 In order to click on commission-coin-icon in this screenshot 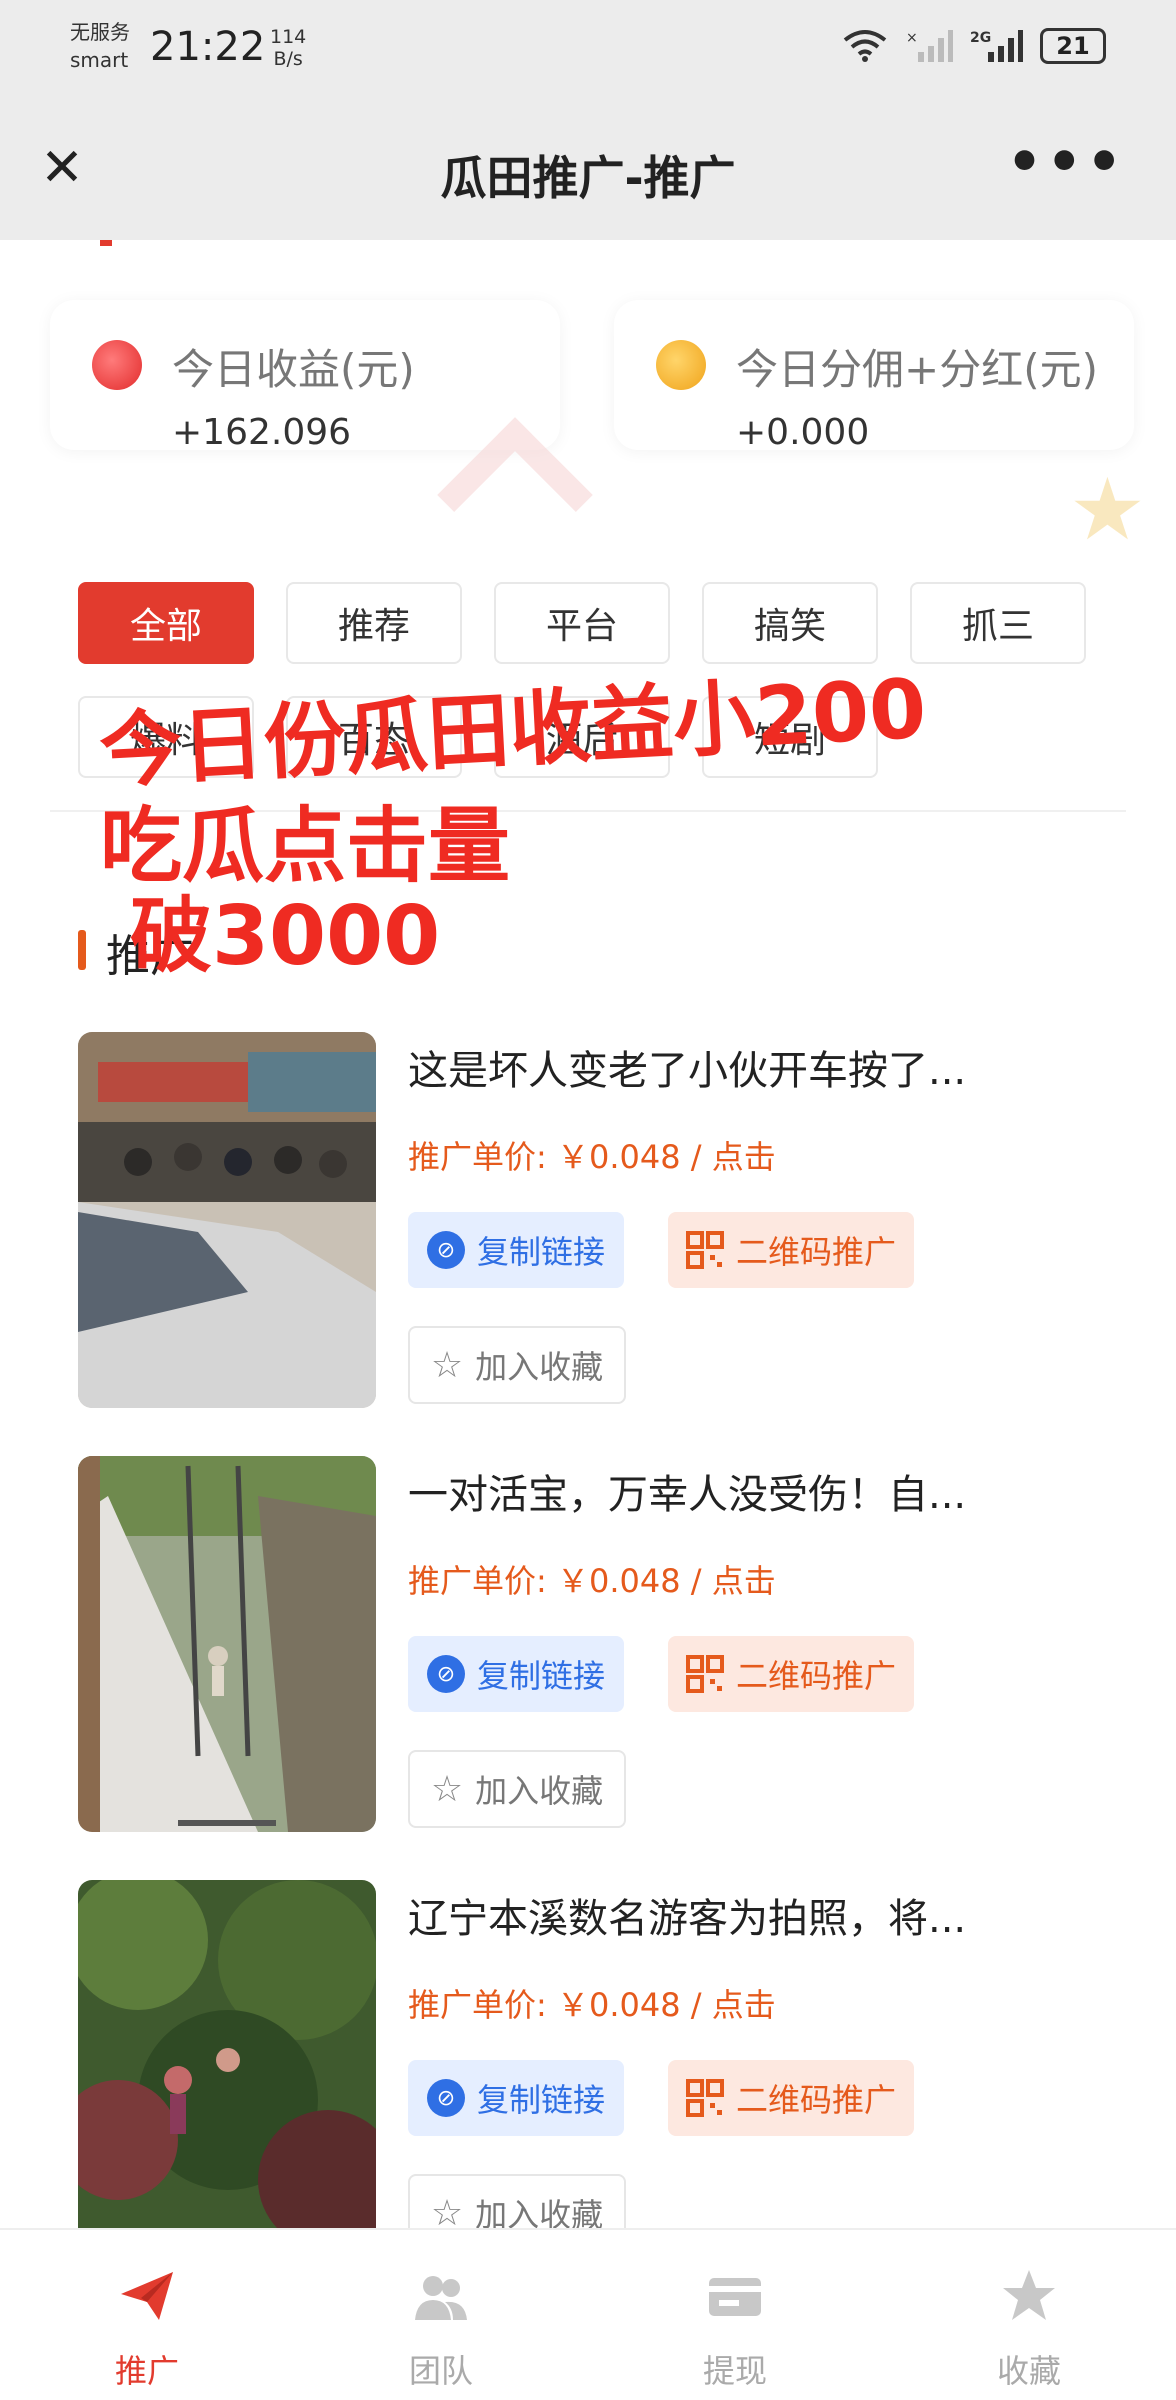, I will do `click(681, 365)`.